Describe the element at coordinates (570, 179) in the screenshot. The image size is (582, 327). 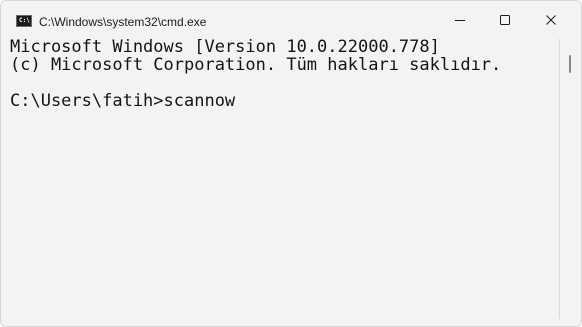
I see `vertical-scrollbar` at that location.